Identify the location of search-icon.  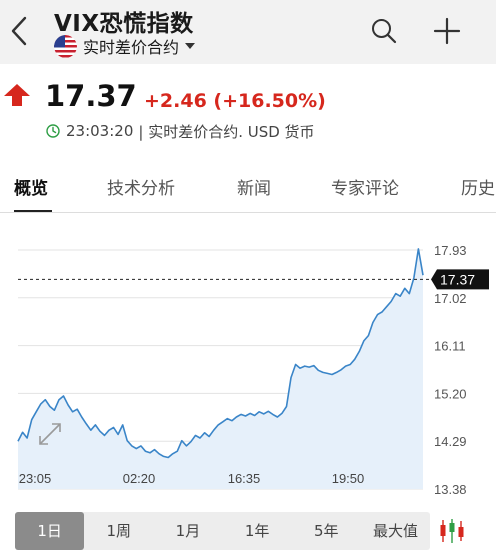
(384, 31).